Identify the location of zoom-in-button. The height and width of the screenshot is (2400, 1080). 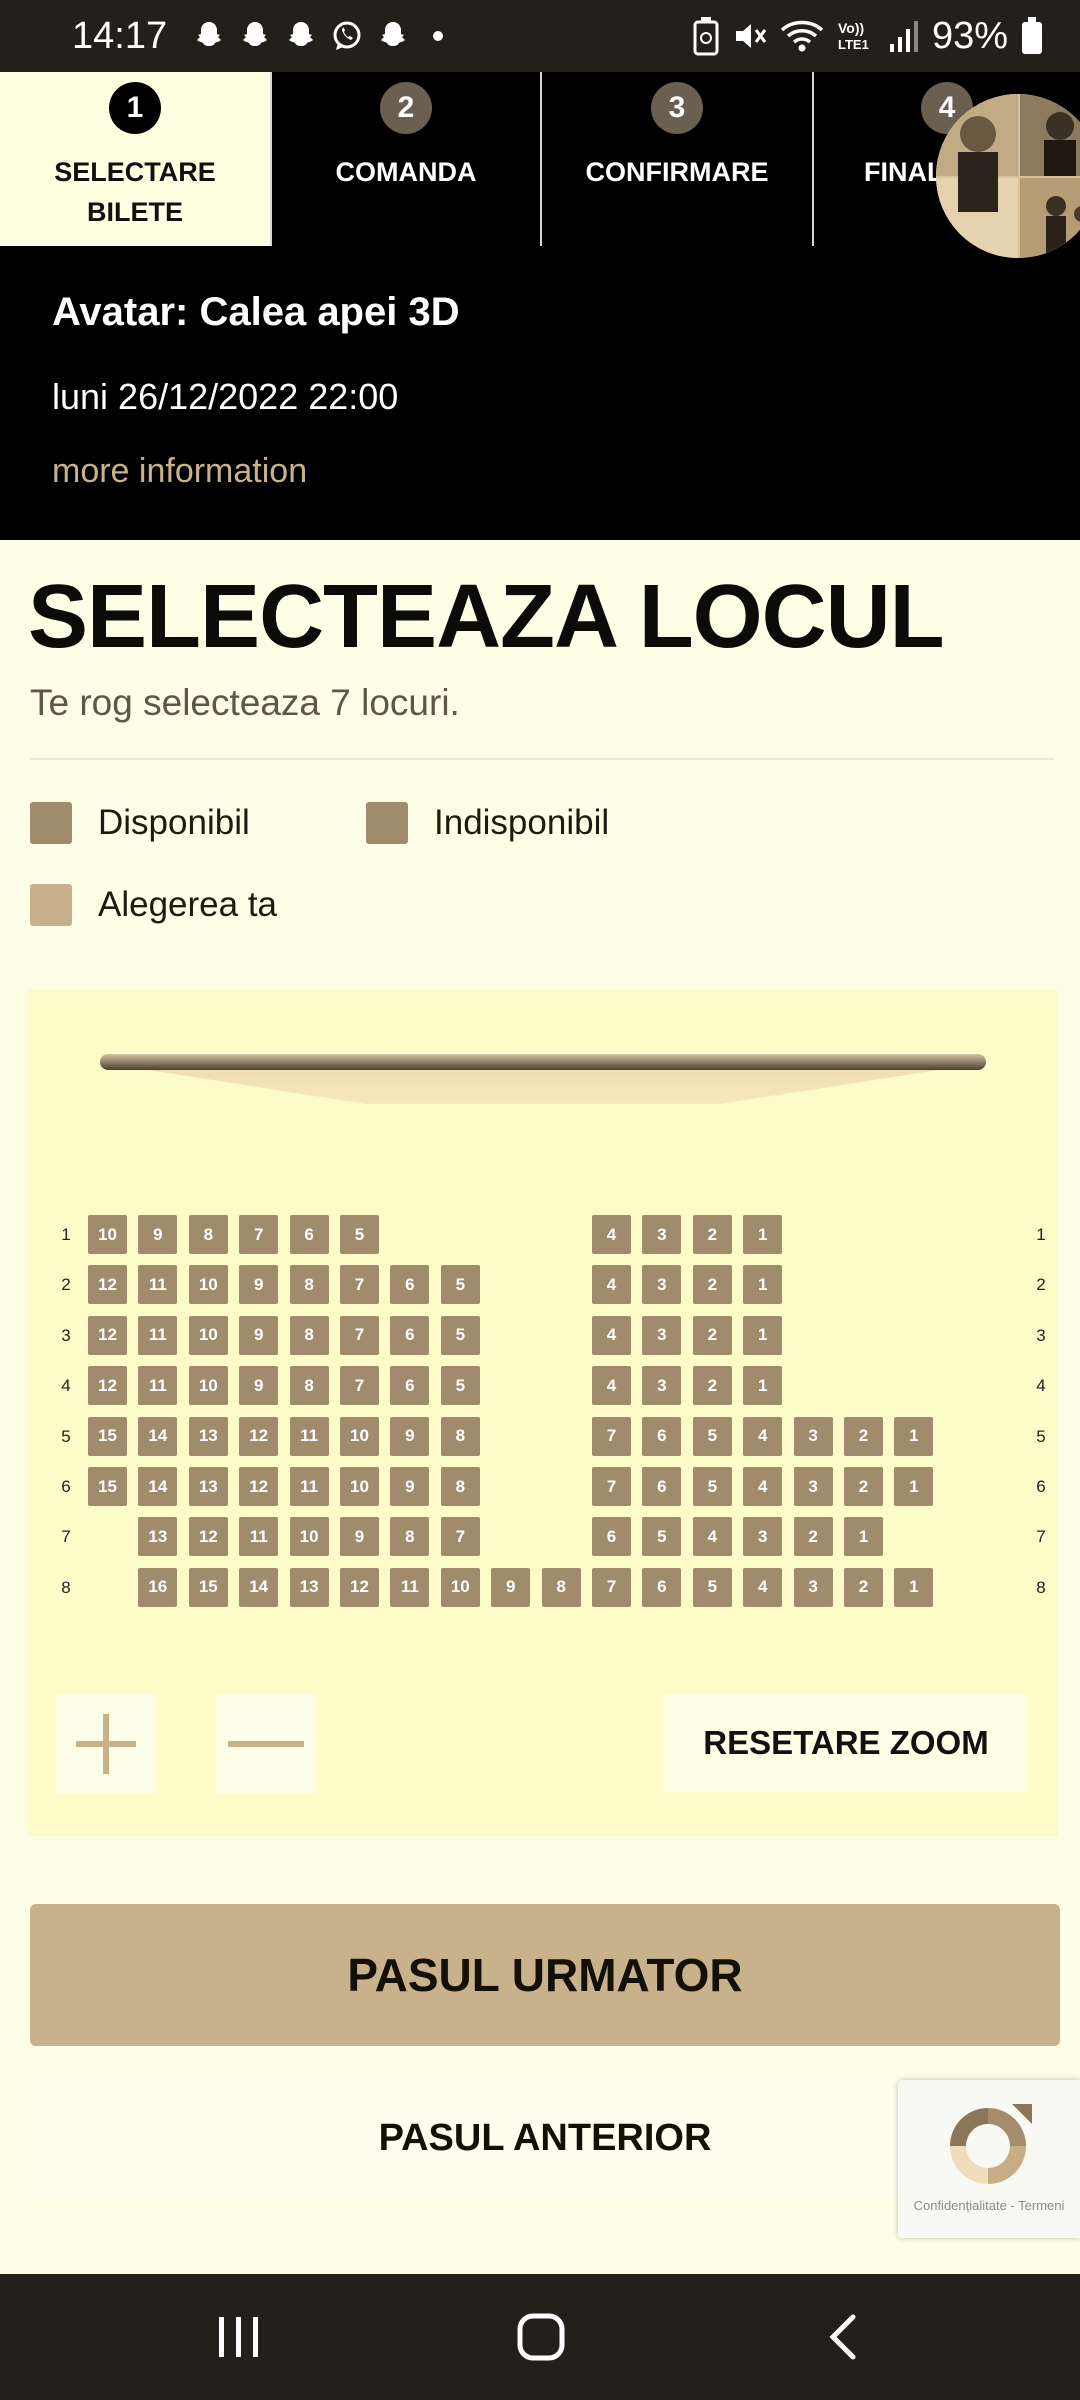
(106, 1744).